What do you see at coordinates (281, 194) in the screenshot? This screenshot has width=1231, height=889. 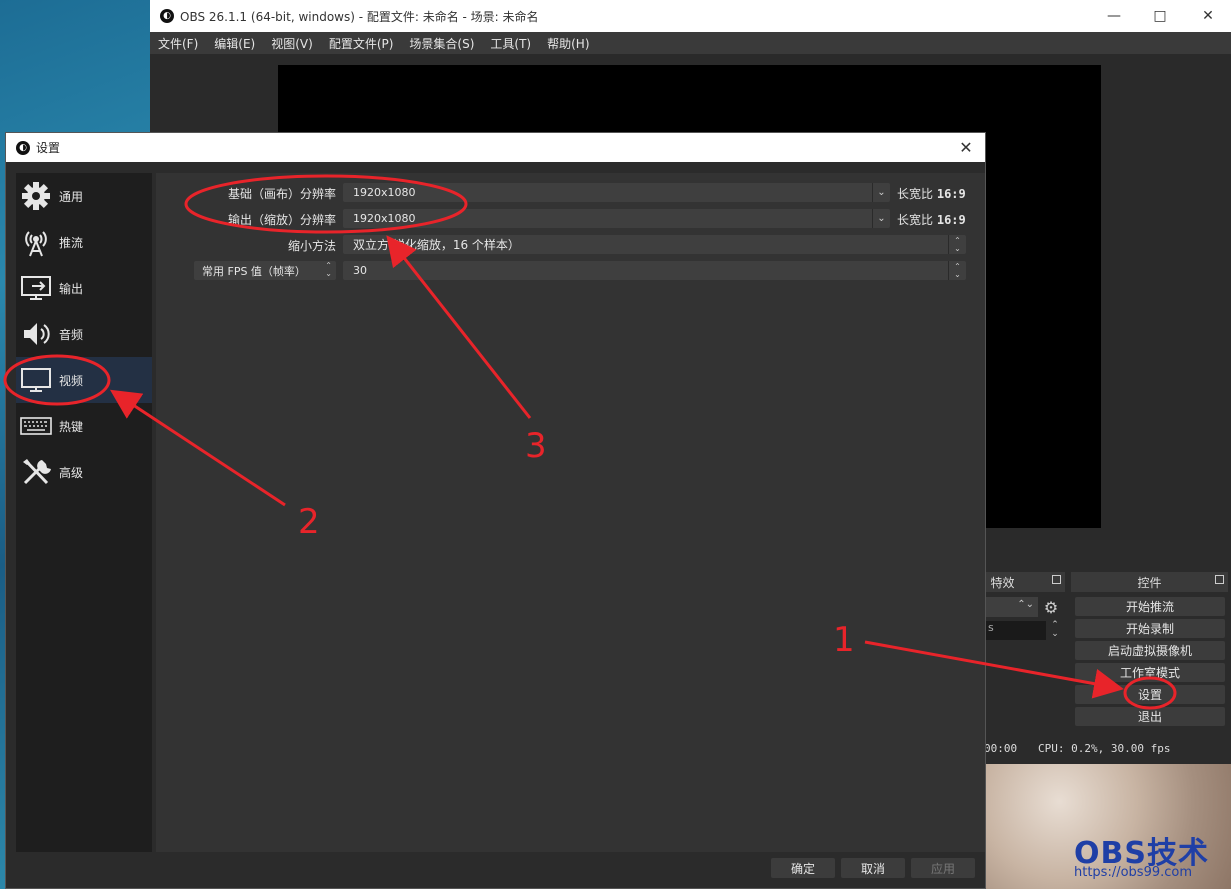 I see `base-resolution-label: 基础（画布）分辨率` at bounding box center [281, 194].